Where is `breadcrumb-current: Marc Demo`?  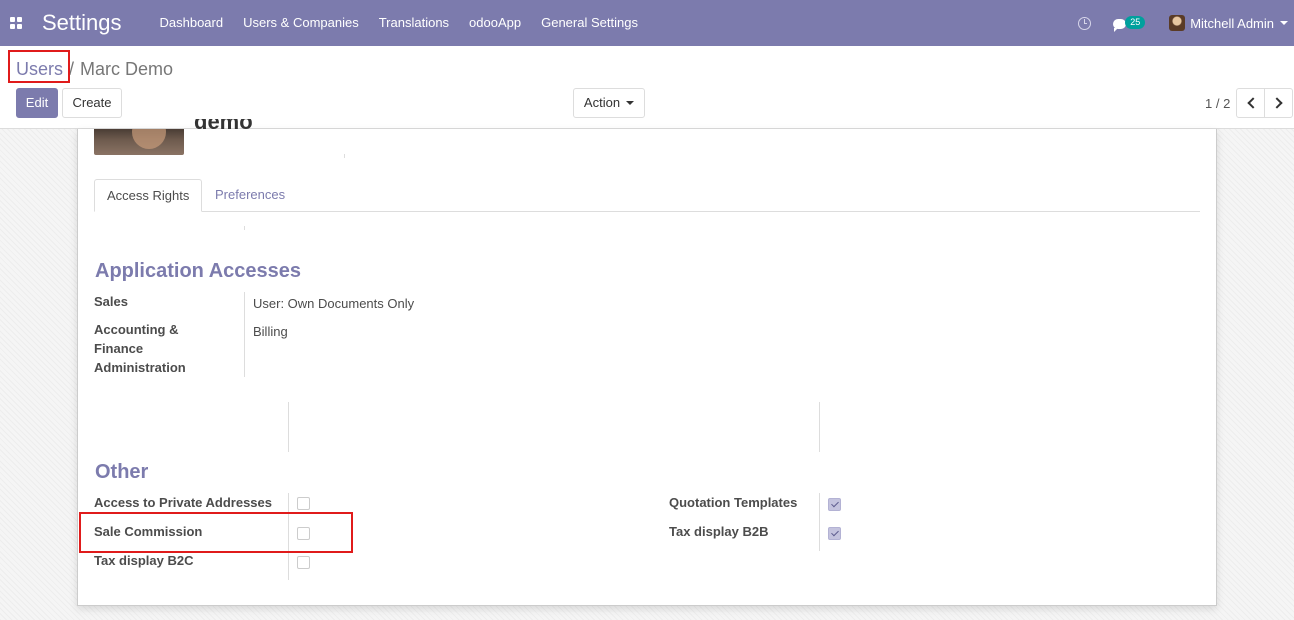
breadcrumb-current: Marc Demo is located at coordinates (127, 69).